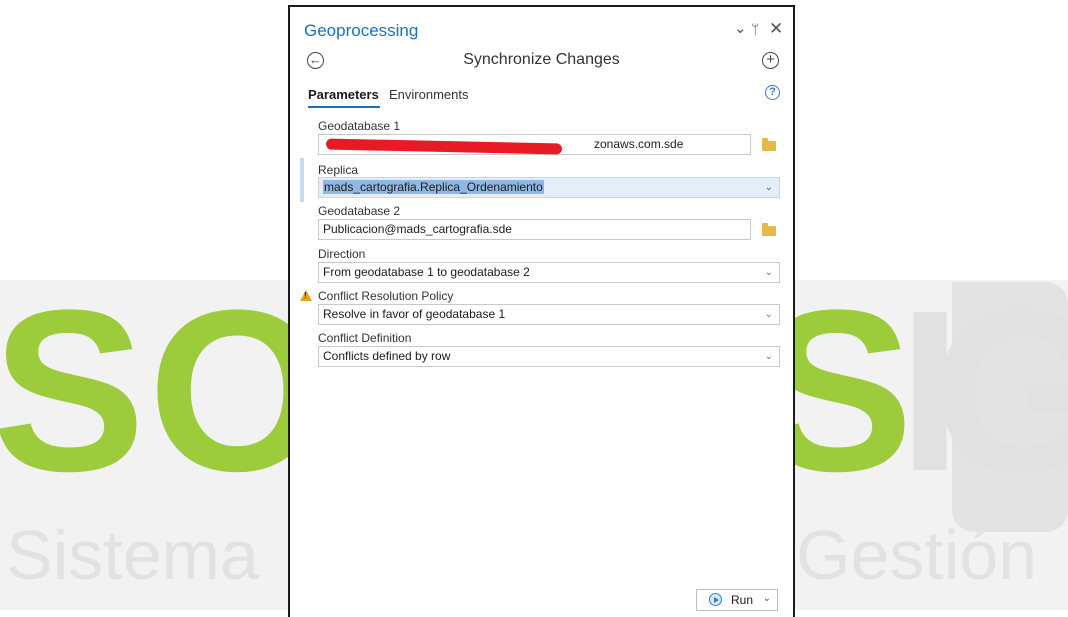 Image resolution: width=1068 pixels, height=617 pixels. What do you see at coordinates (639, 144) in the screenshot?
I see `geodatabase1-value: zonaws.com.sde` at bounding box center [639, 144].